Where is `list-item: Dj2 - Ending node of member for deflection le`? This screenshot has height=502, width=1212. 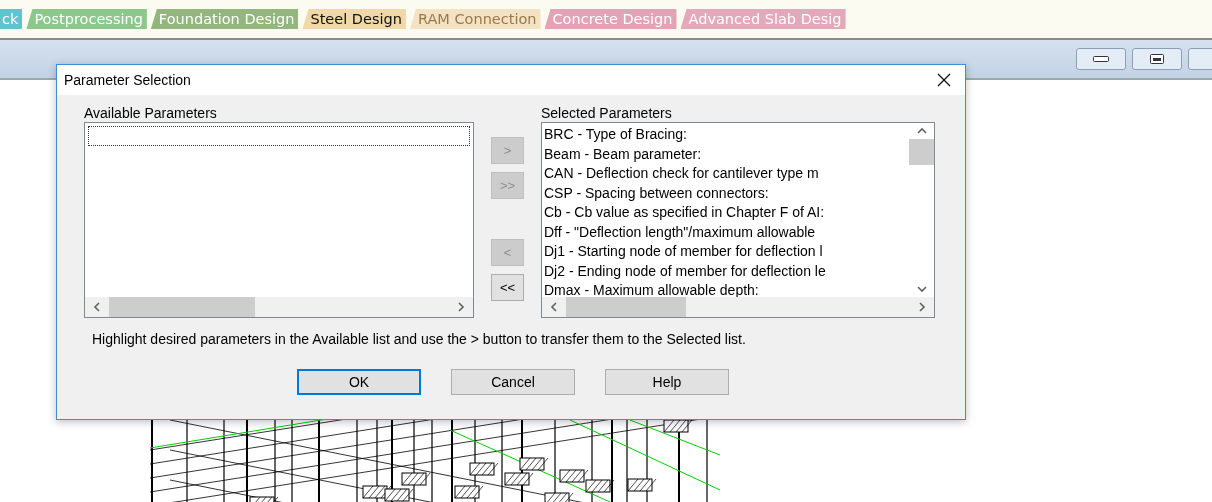 list-item: Dj2 - Ending node of member for deflection le is located at coordinates (725, 271).